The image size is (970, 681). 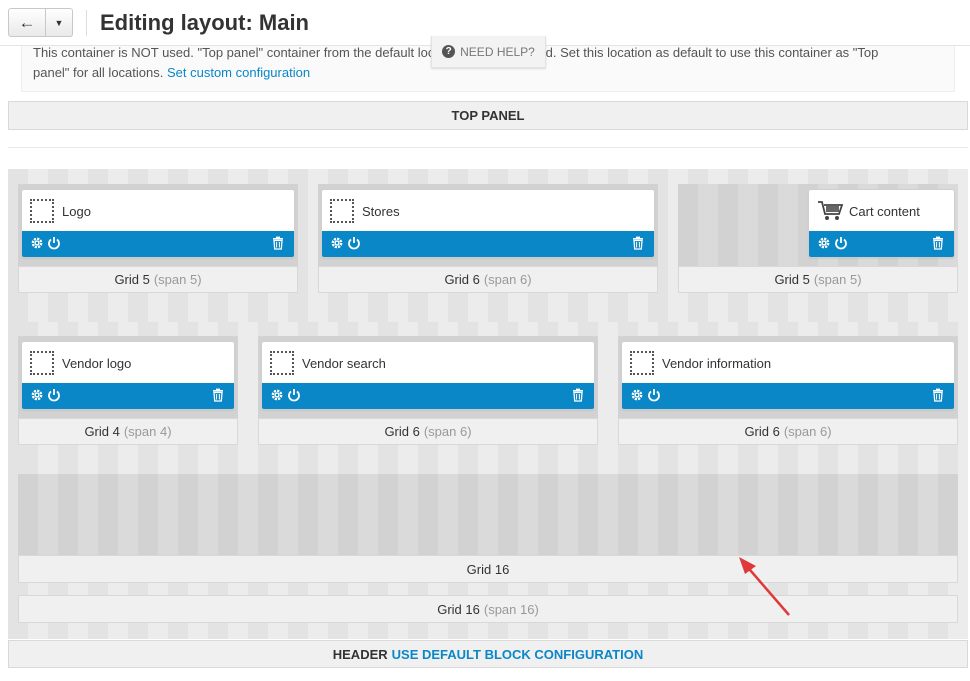 What do you see at coordinates (360, 654) in the screenshot?
I see `header-label: HEADER` at bounding box center [360, 654].